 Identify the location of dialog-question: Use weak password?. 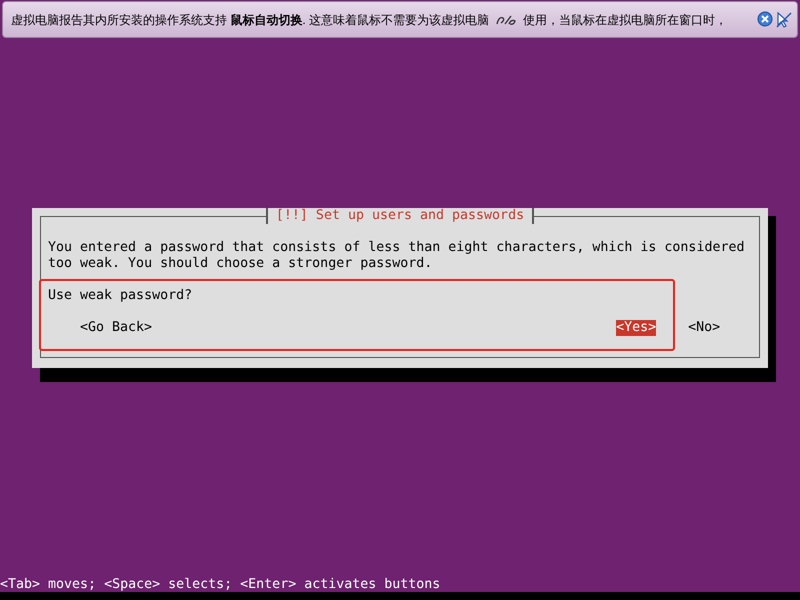
(121, 296).